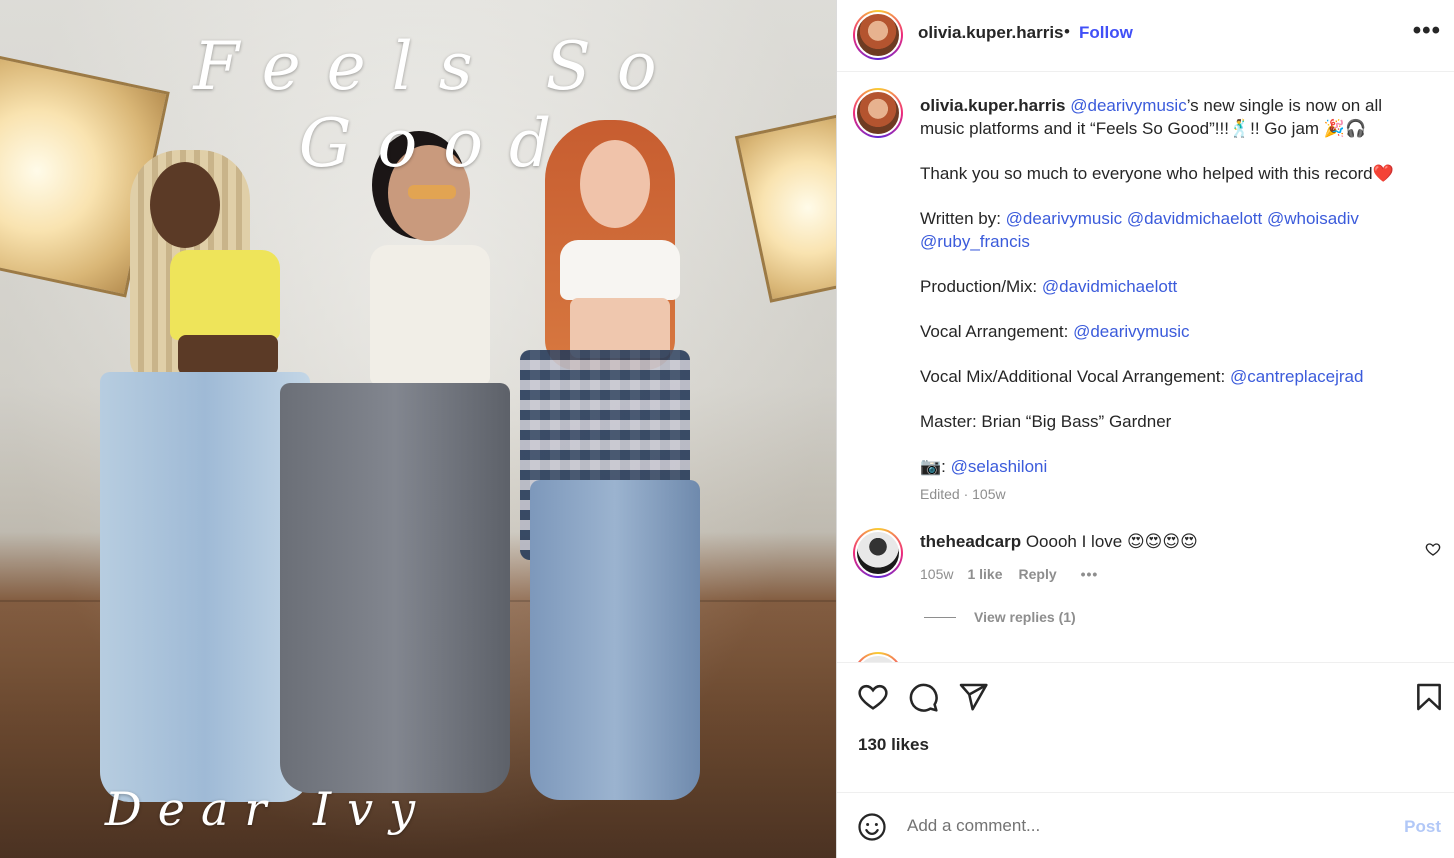 This screenshot has width=1454, height=858. I want to click on share-icon, so click(973, 697).